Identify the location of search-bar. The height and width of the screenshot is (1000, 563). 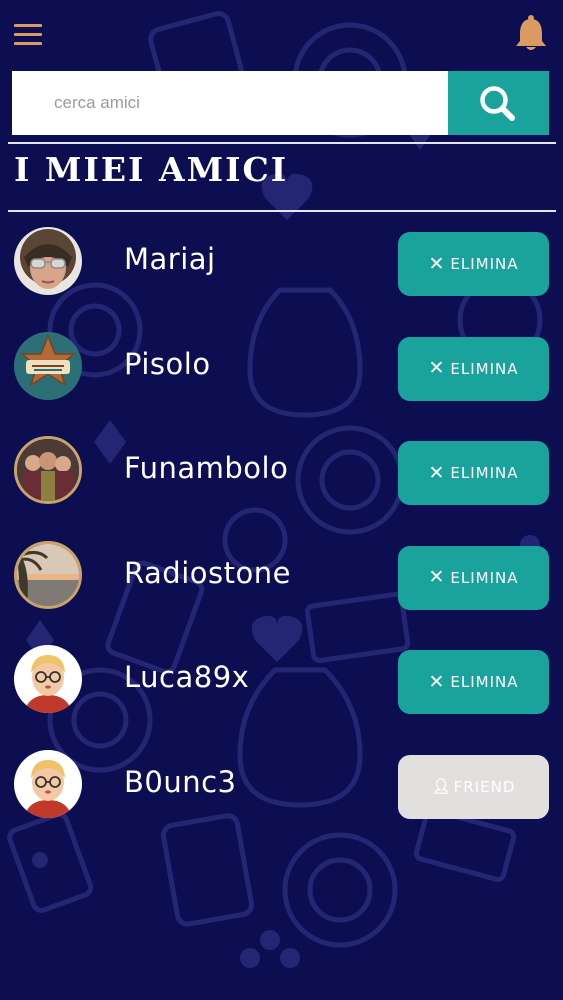
(280, 103).